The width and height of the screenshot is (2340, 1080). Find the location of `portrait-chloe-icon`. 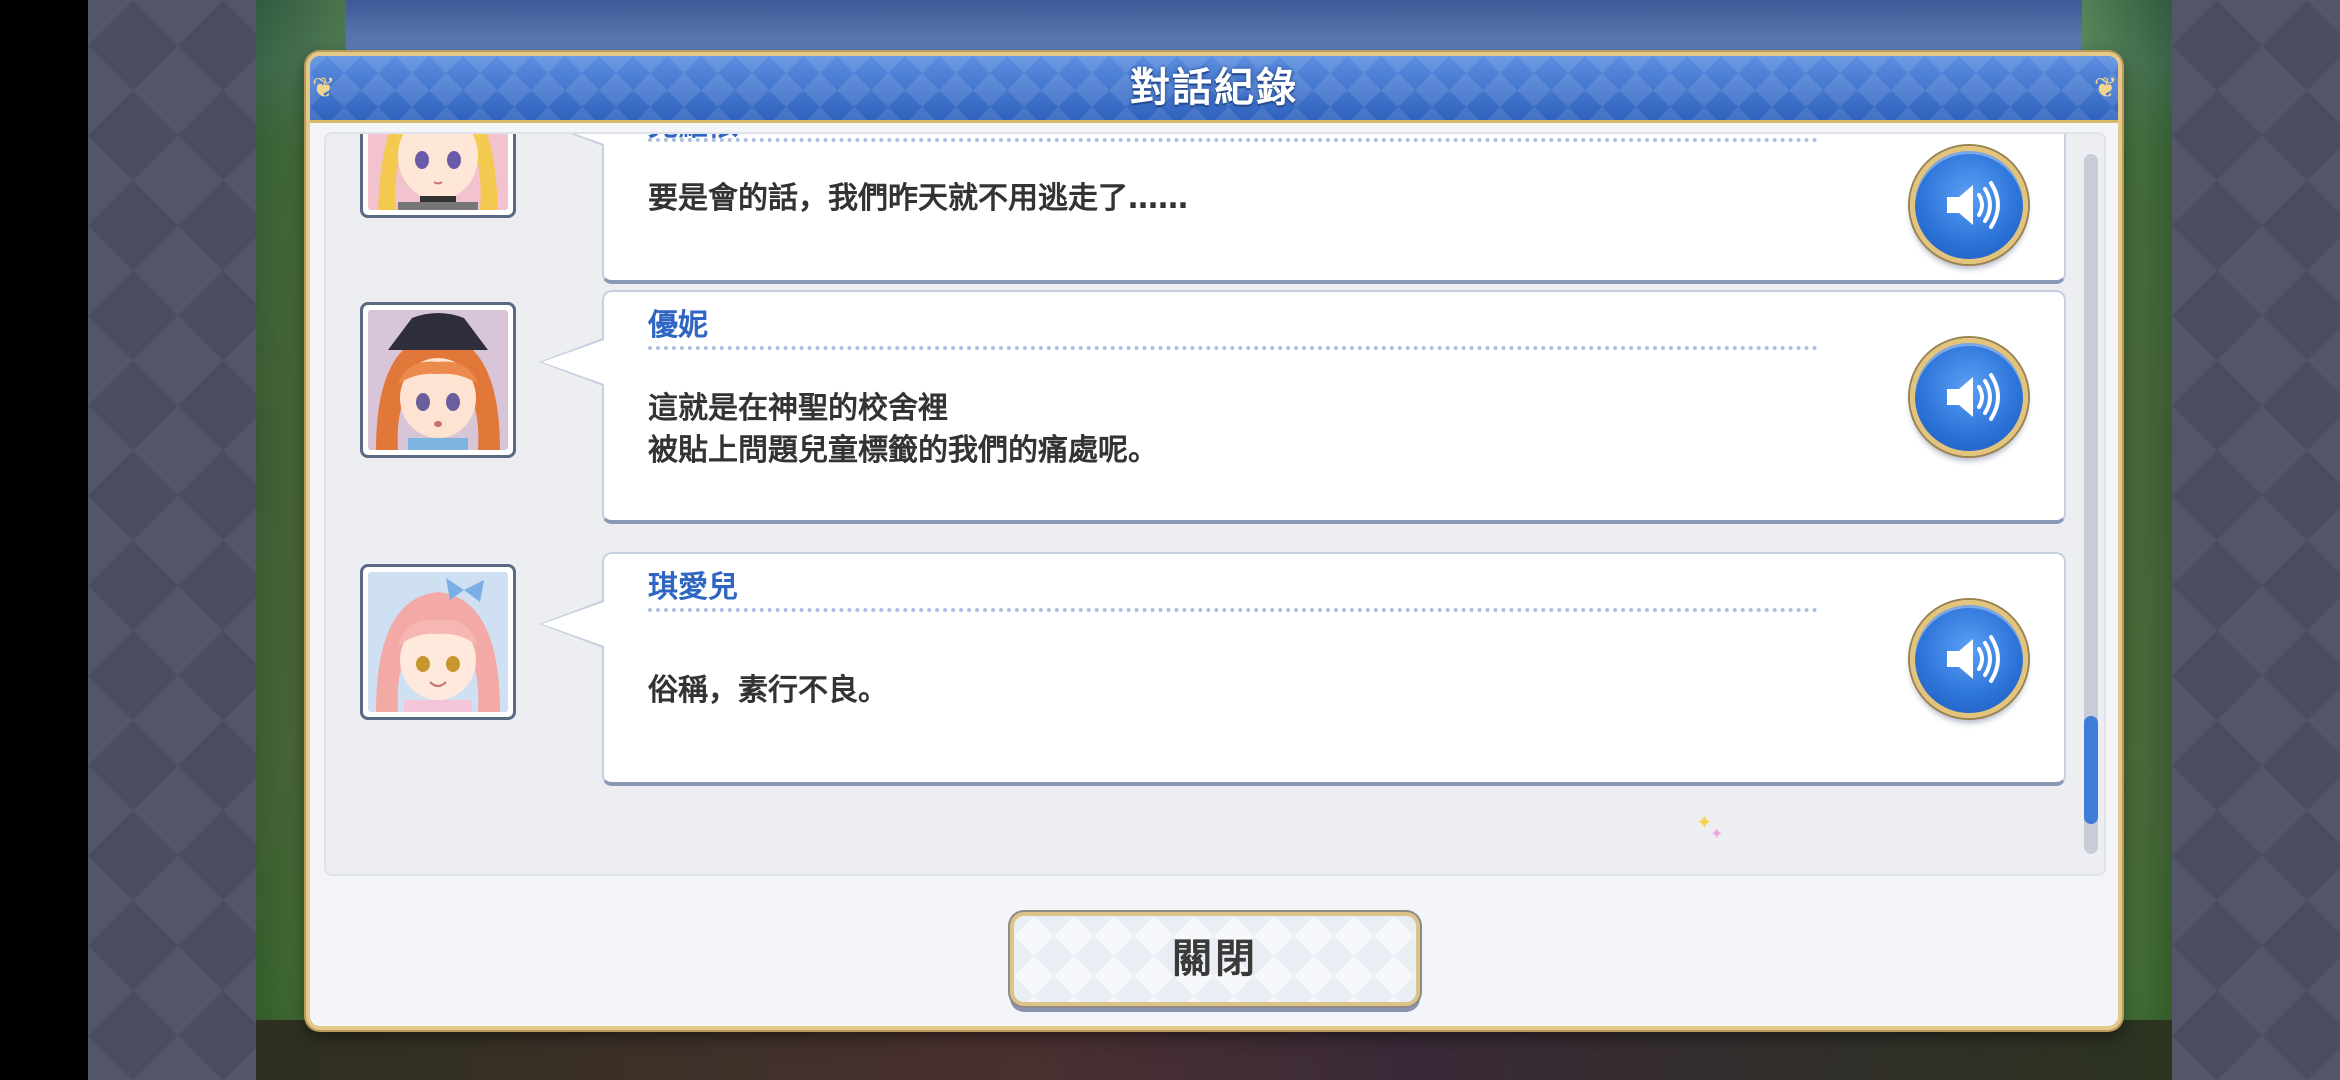

portrait-chloe-icon is located at coordinates (438, 172).